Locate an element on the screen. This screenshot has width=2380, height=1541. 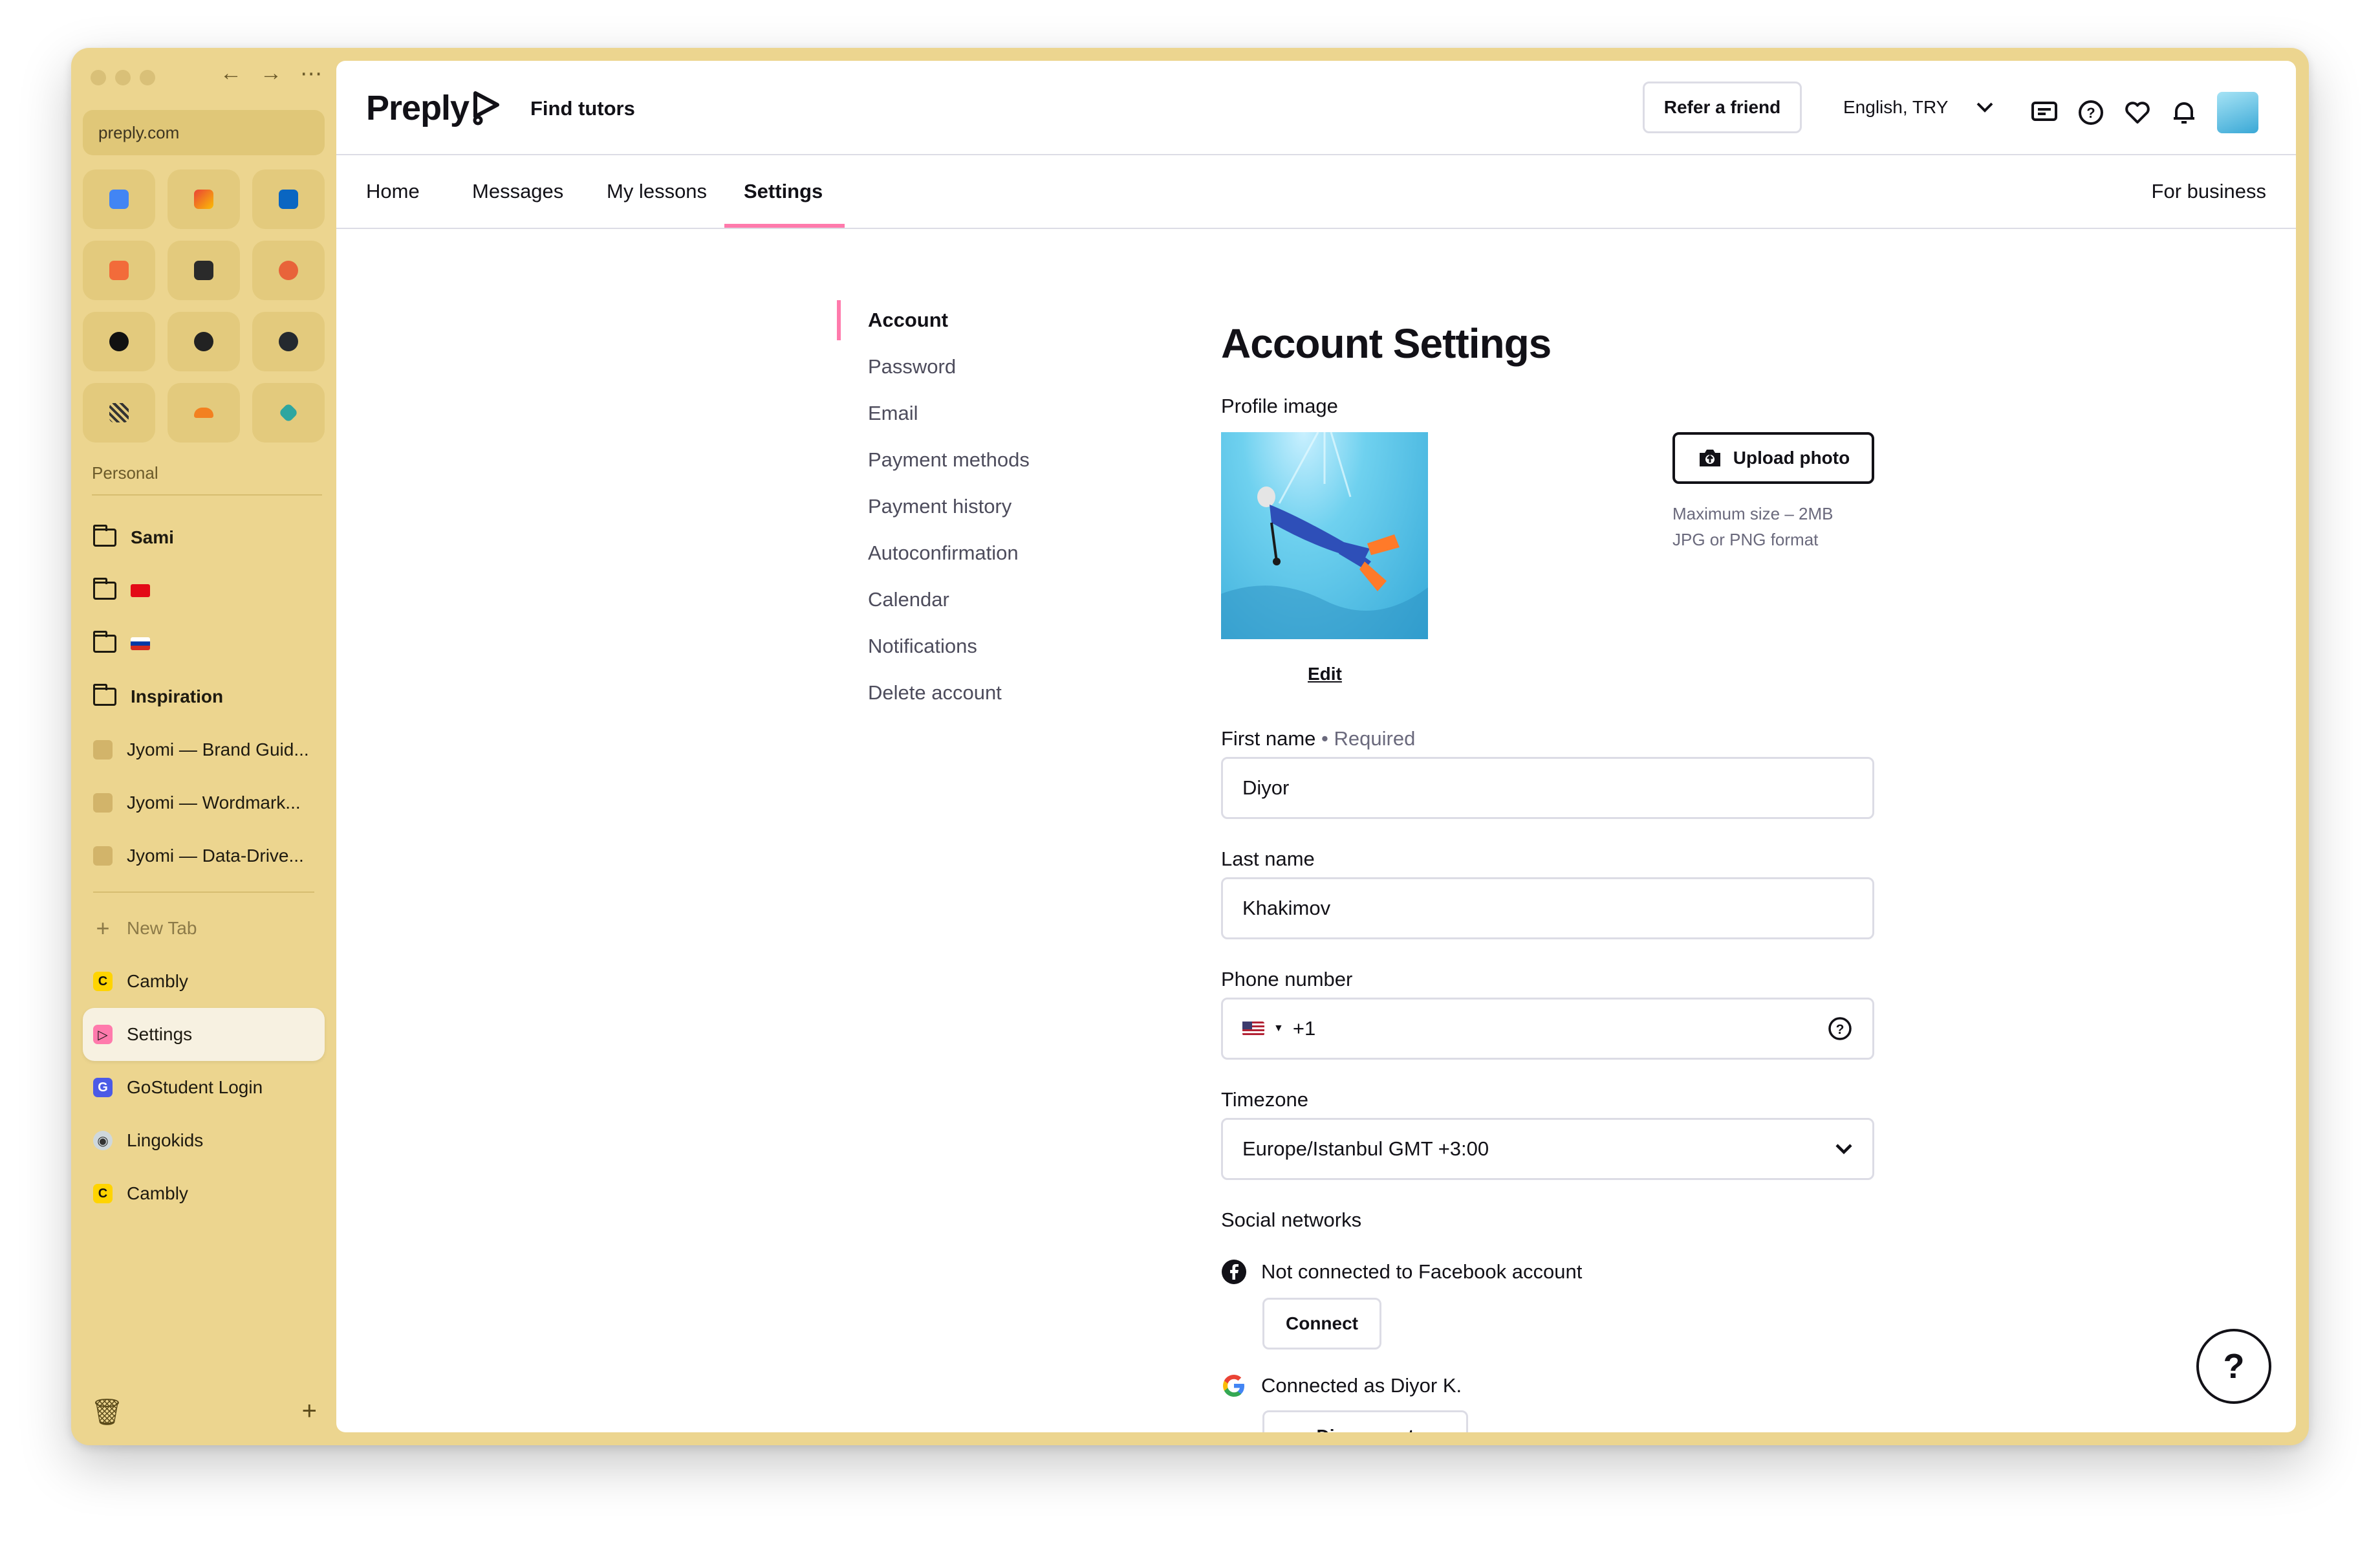
folder-russia is located at coordinates (204, 643).